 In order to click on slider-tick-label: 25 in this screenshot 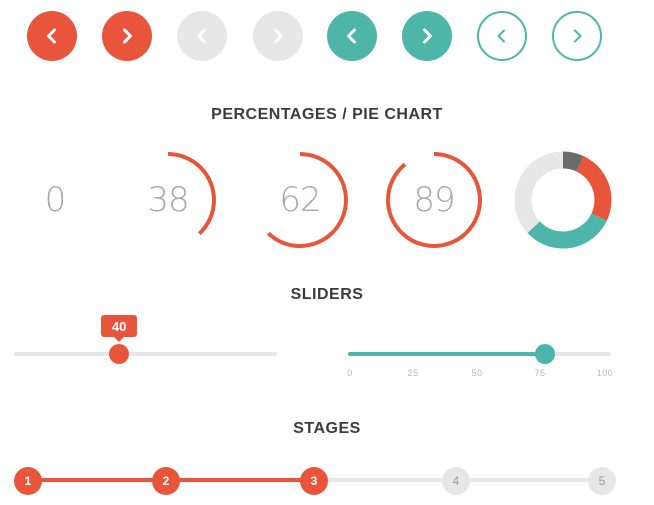, I will do `click(413, 373)`.